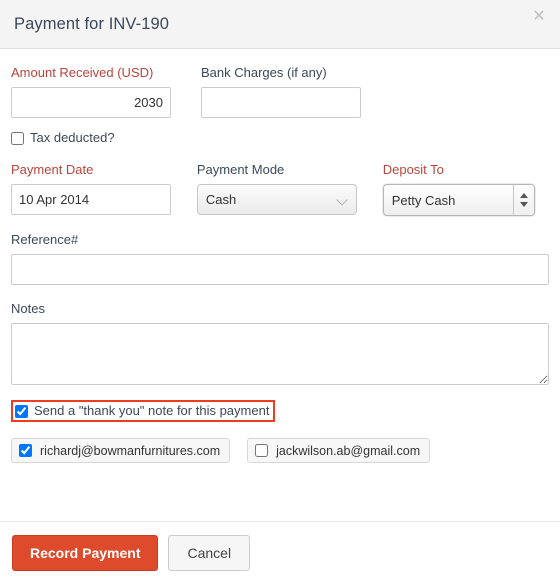  What do you see at coordinates (72, 137) in the screenshot?
I see `tax-deducted-label: Tax deducted?` at bounding box center [72, 137].